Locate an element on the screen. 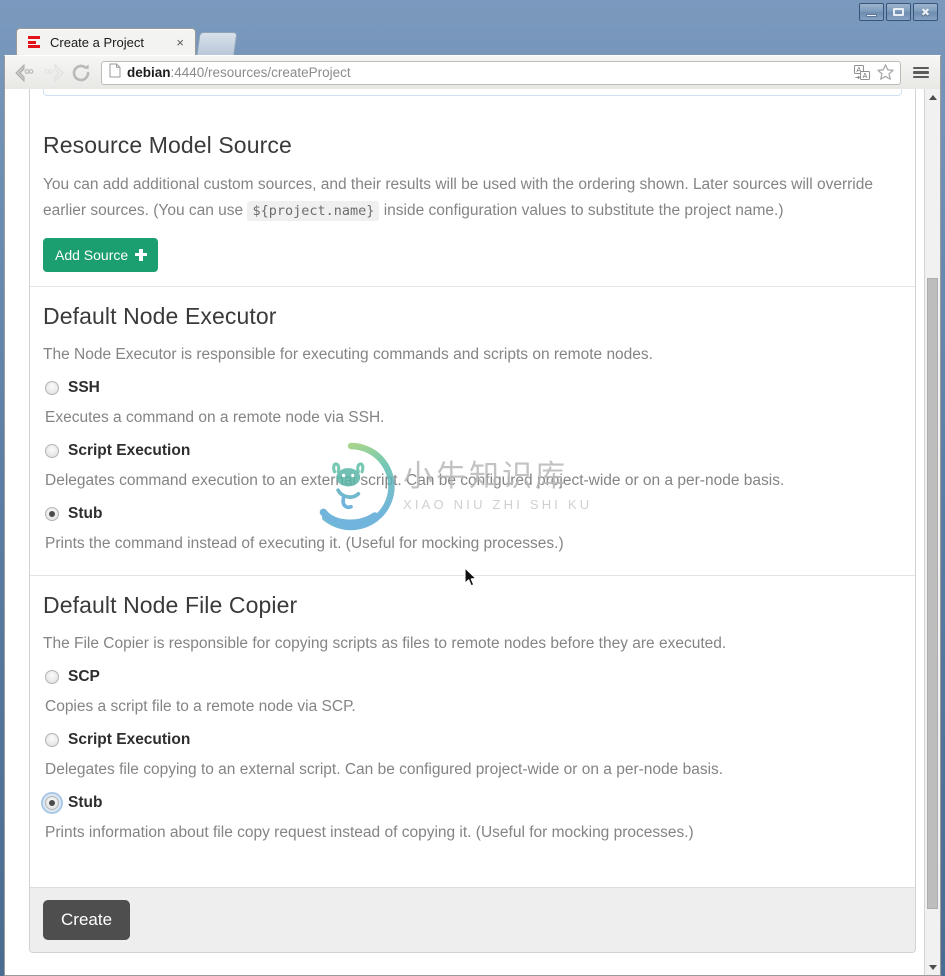 This screenshot has height=976, width=945. translate-icon: A A is located at coordinates (863, 72).